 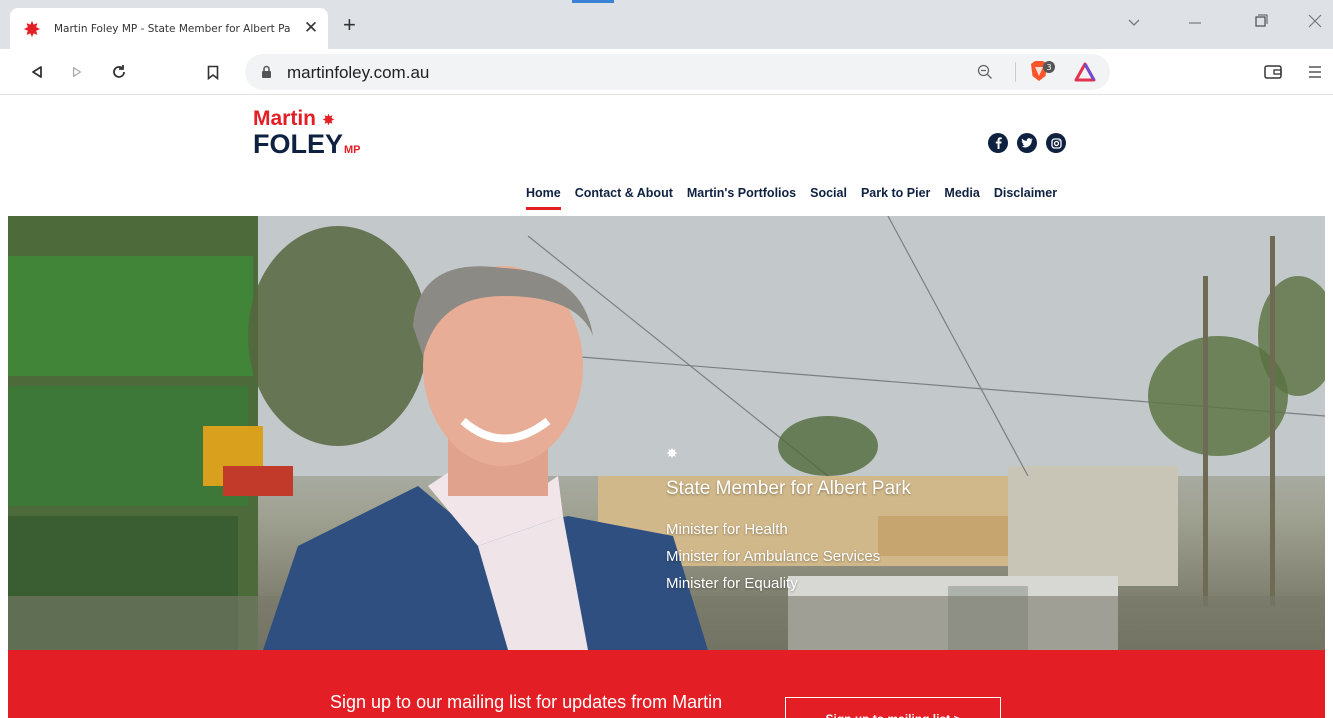 I want to click on browser-toolbar: martinfoley.com.au 3, so click(x=666, y=72).